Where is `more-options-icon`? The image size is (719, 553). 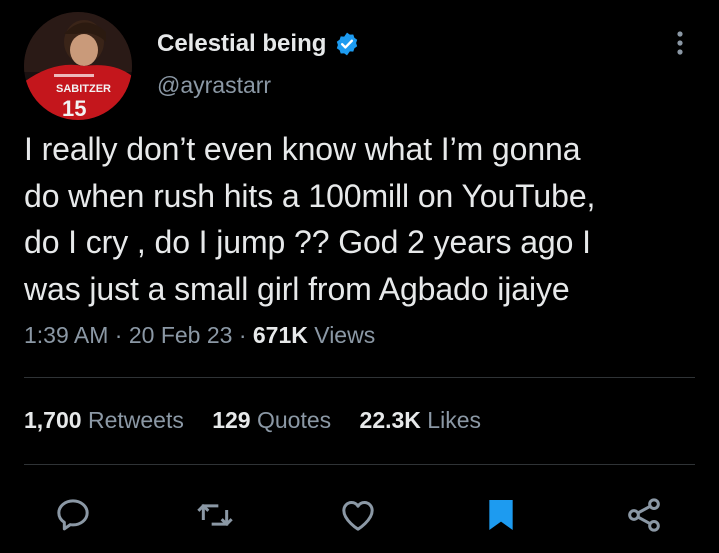 more-options-icon is located at coordinates (680, 43).